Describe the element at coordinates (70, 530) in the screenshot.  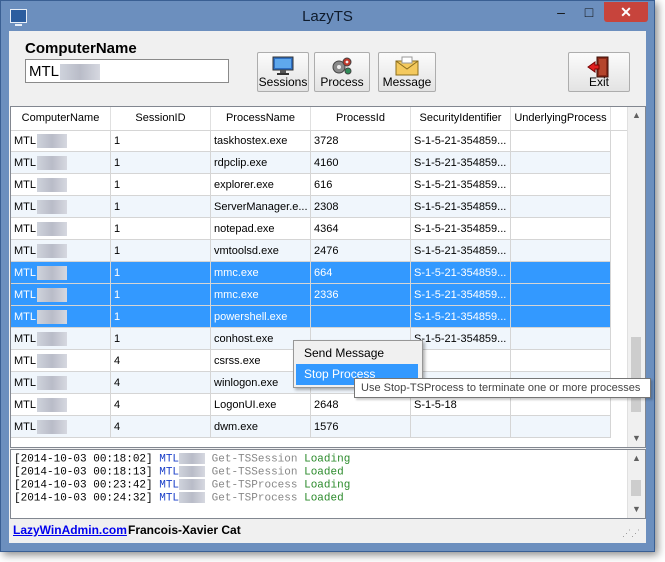
I see `website-link: LazyWinAdmin.com` at that location.